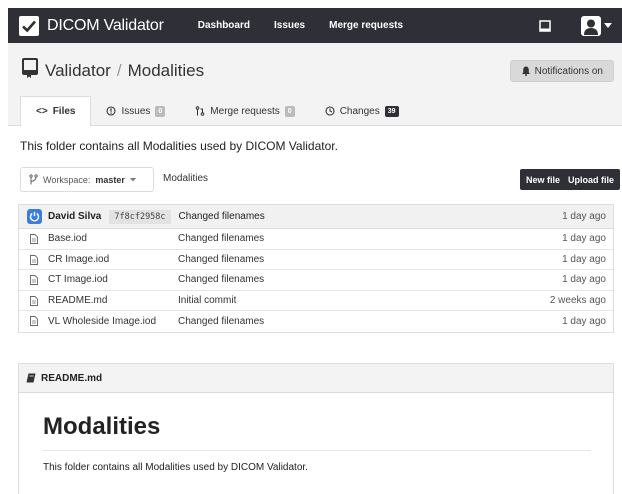  I want to click on repository-icon, so click(30, 69).